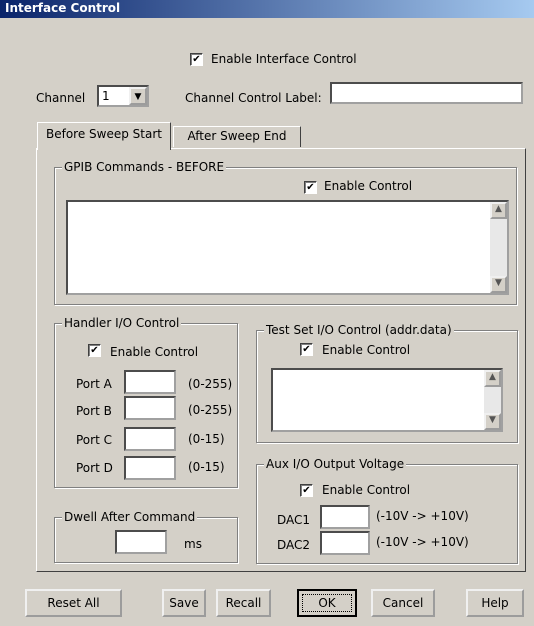 Image resolution: width=534 pixels, height=626 pixels. Describe the element at coordinates (294, 545) in the screenshot. I see `dac2-label: DAC2` at that location.